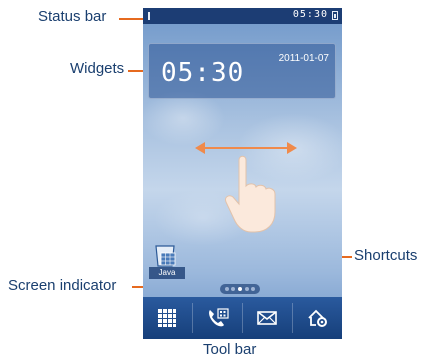 This screenshot has width=429, height=362. Describe the element at coordinates (246, 187) in the screenshot. I see `swipe-gesture-icon` at that location.